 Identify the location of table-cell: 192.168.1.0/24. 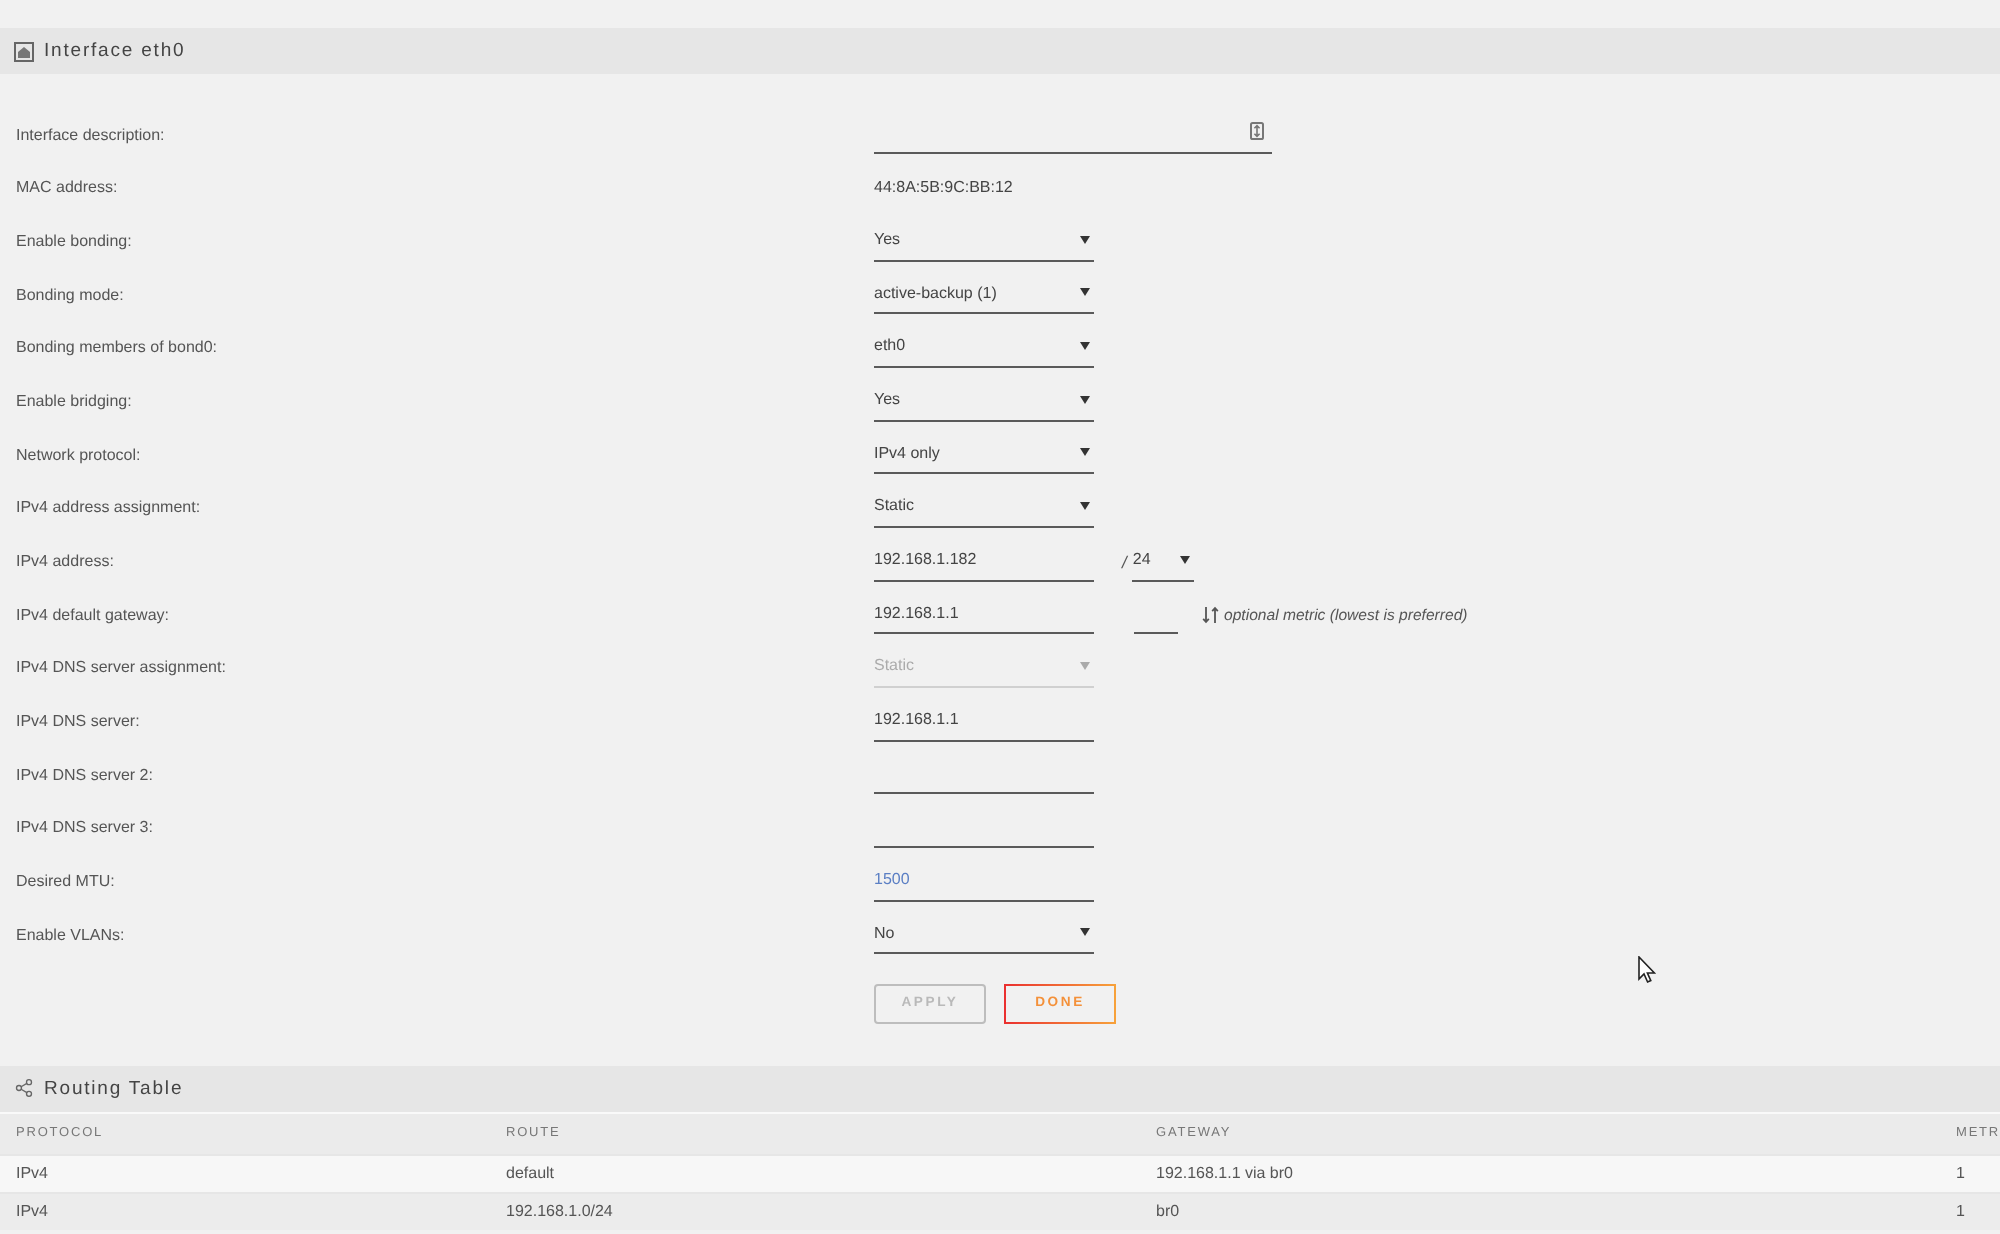
(559, 1211).